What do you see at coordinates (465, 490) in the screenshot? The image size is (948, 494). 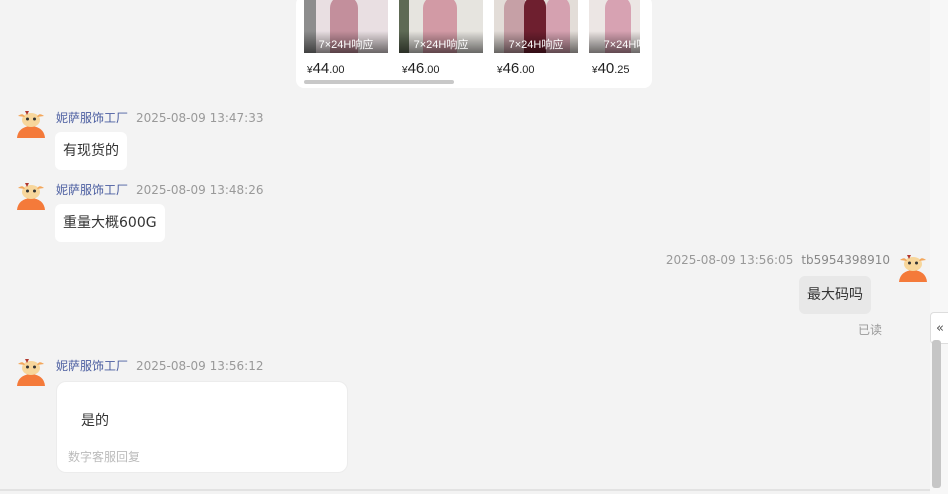 I see `divider` at bounding box center [465, 490].